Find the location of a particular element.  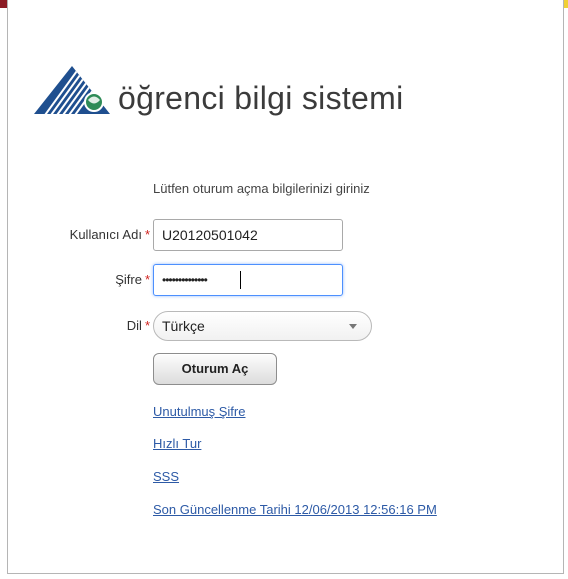

username-label: Kullanıcı Adı * is located at coordinates (110, 234).